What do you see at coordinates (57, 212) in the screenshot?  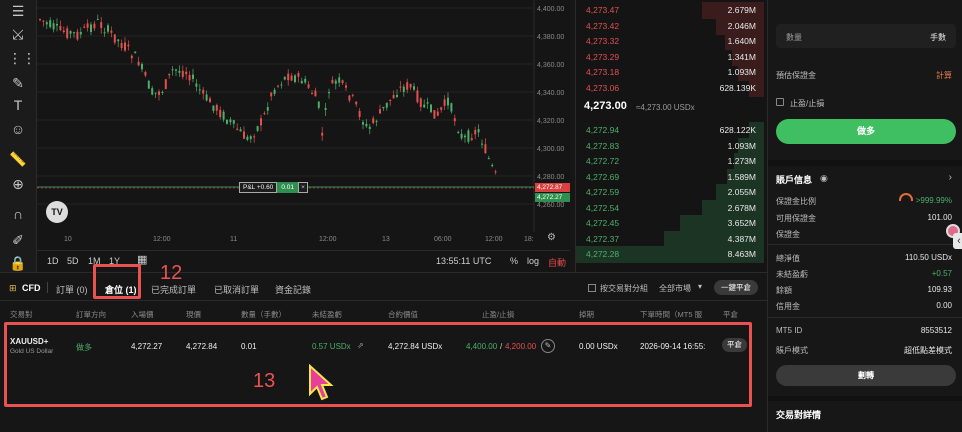 I see `tradingview-logo-icon: TV` at bounding box center [57, 212].